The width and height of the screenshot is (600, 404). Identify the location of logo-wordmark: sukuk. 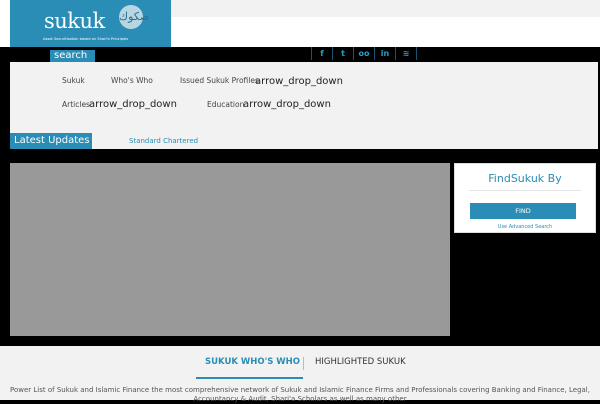
(74, 21).